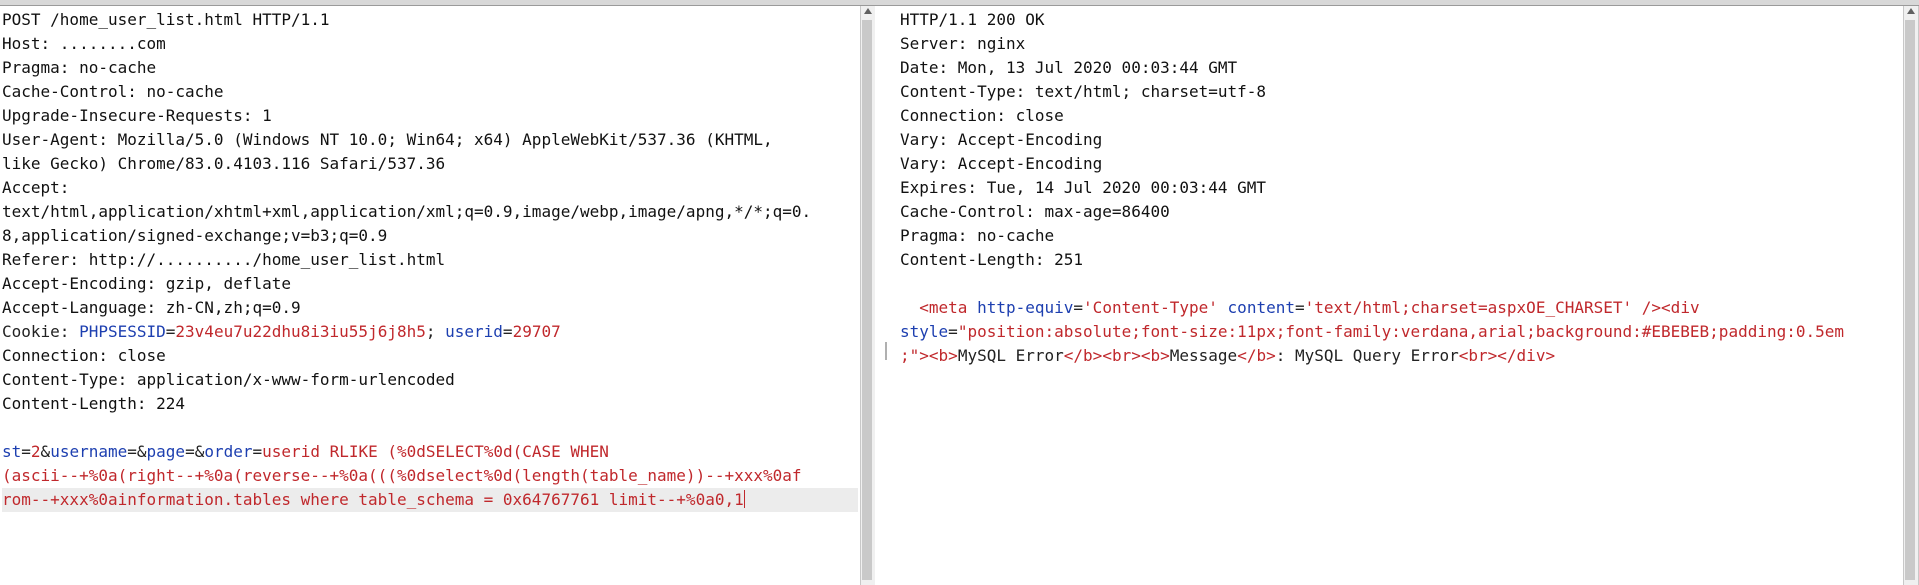 This screenshot has width=1919, height=585. I want to click on header-accept-language: Accept-Language: zh-CN,zh;q=0.9, so click(151, 307).